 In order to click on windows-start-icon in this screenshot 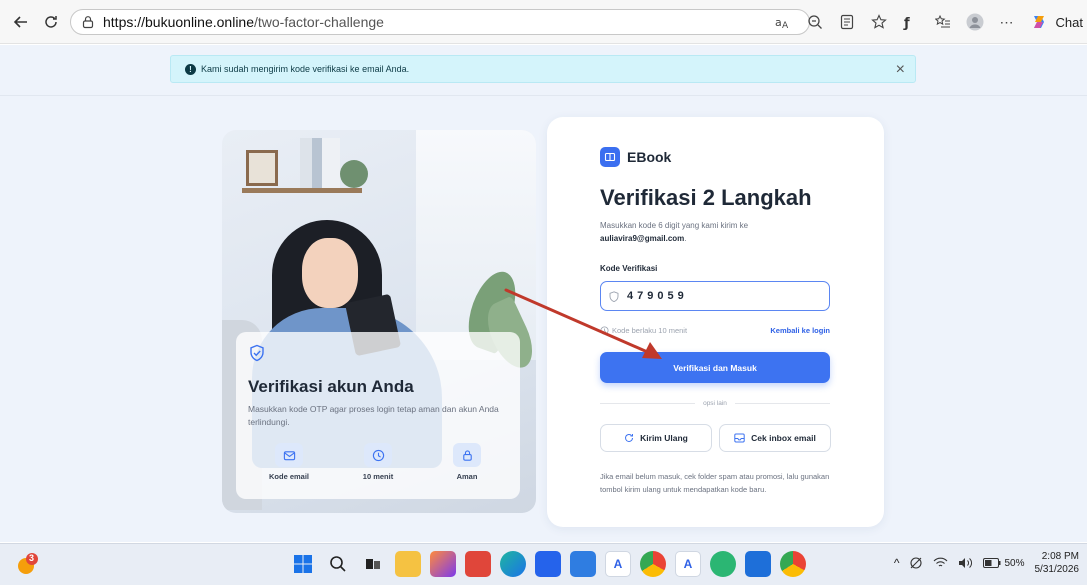, I will do `click(303, 564)`.